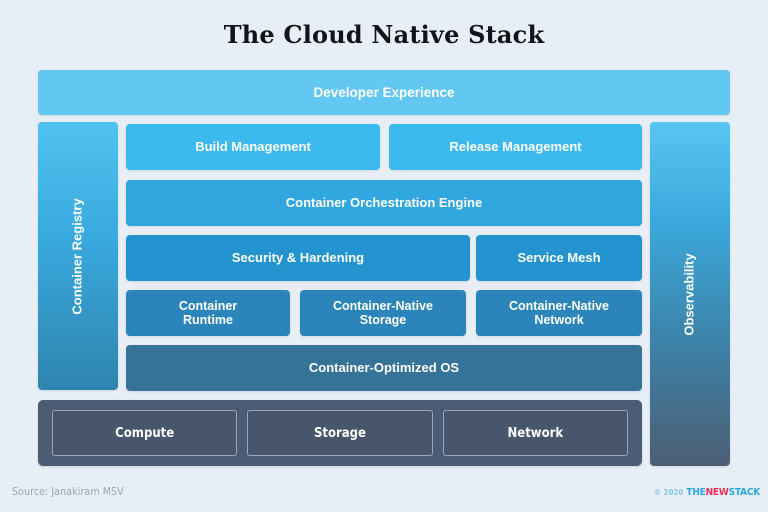 The width and height of the screenshot is (768, 512). I want to click on tier-container-orchestration-engine: Container Orchestration Engine, so click(384, 203).